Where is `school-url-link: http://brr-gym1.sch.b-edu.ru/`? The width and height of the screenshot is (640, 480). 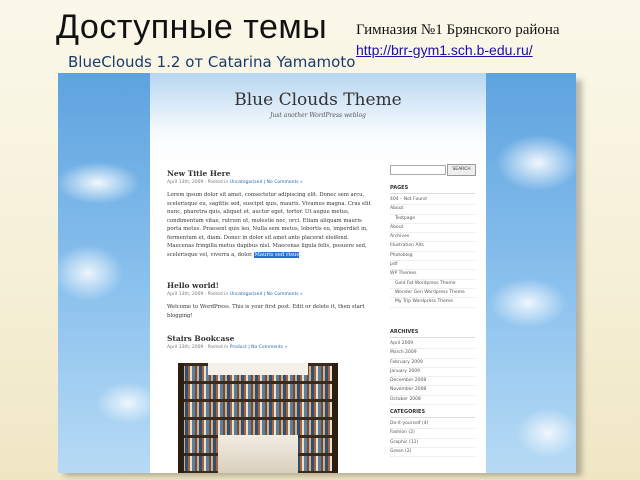 school-url-link: http://brr-gym1.sch.b-edu.ru/ is located at coordinates (444, 50).